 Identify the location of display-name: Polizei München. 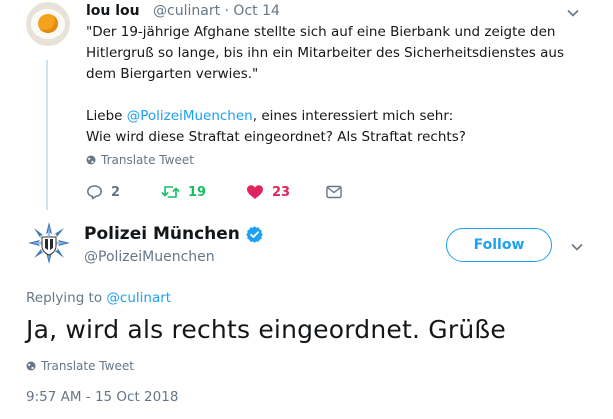
(173, 234).